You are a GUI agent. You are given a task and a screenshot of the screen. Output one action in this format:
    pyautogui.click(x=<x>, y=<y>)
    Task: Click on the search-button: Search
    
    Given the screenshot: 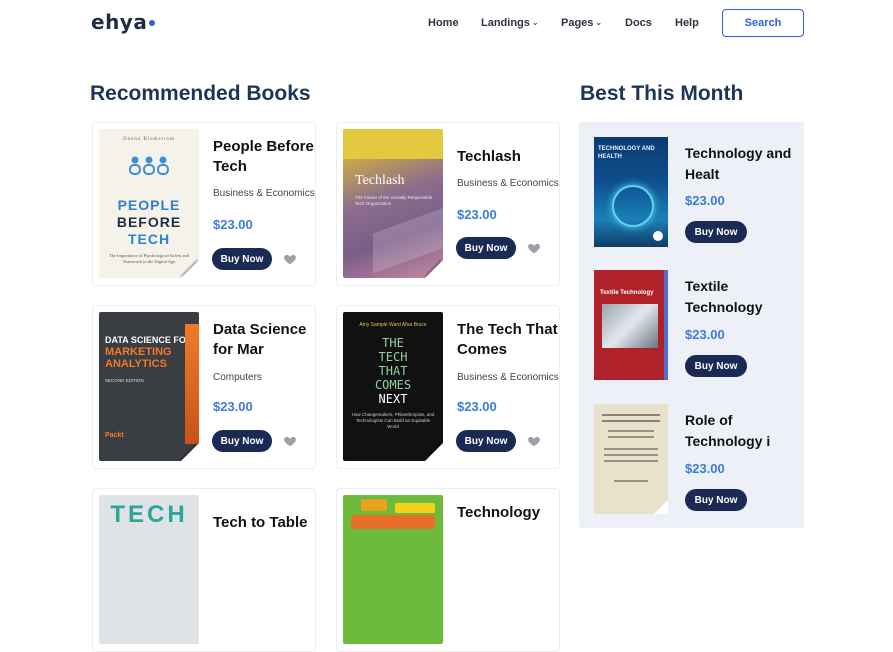 What is the action you would take?
    pyautogui.click(x=763, y=23)
    